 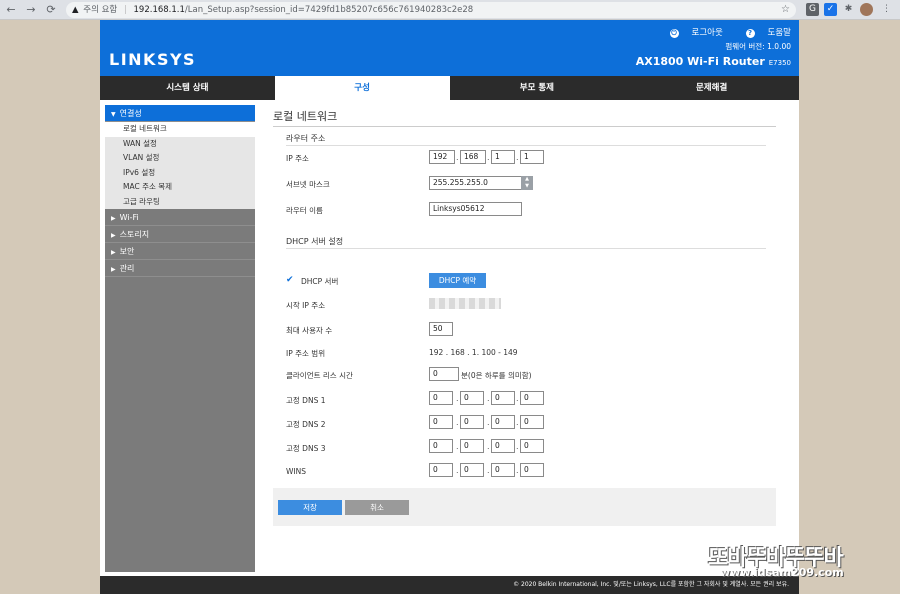 What do you see at coordinates (830, 9) in the screenshot?
I see `checklist-extension-icon: ✓` at bounding box center [830, 9].